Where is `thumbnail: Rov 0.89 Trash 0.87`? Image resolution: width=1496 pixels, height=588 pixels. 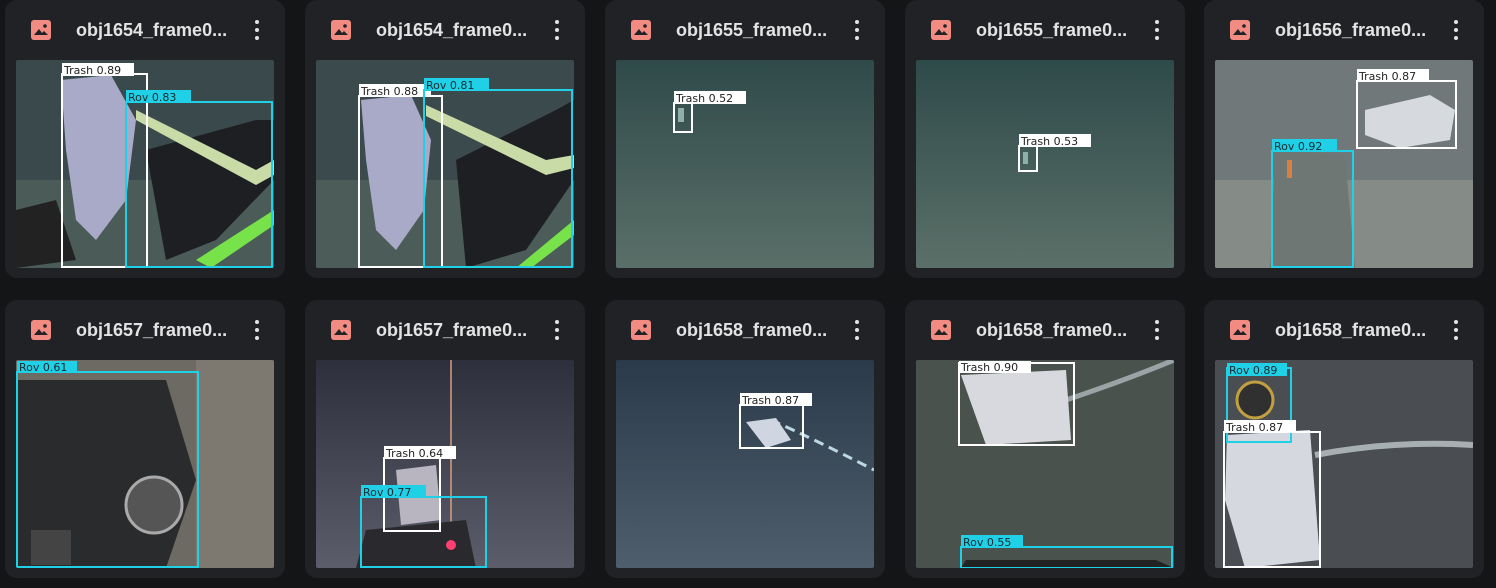
thumbnail: Rov 0.89 Trash 0.87 is located at coordinates (1344, 464).